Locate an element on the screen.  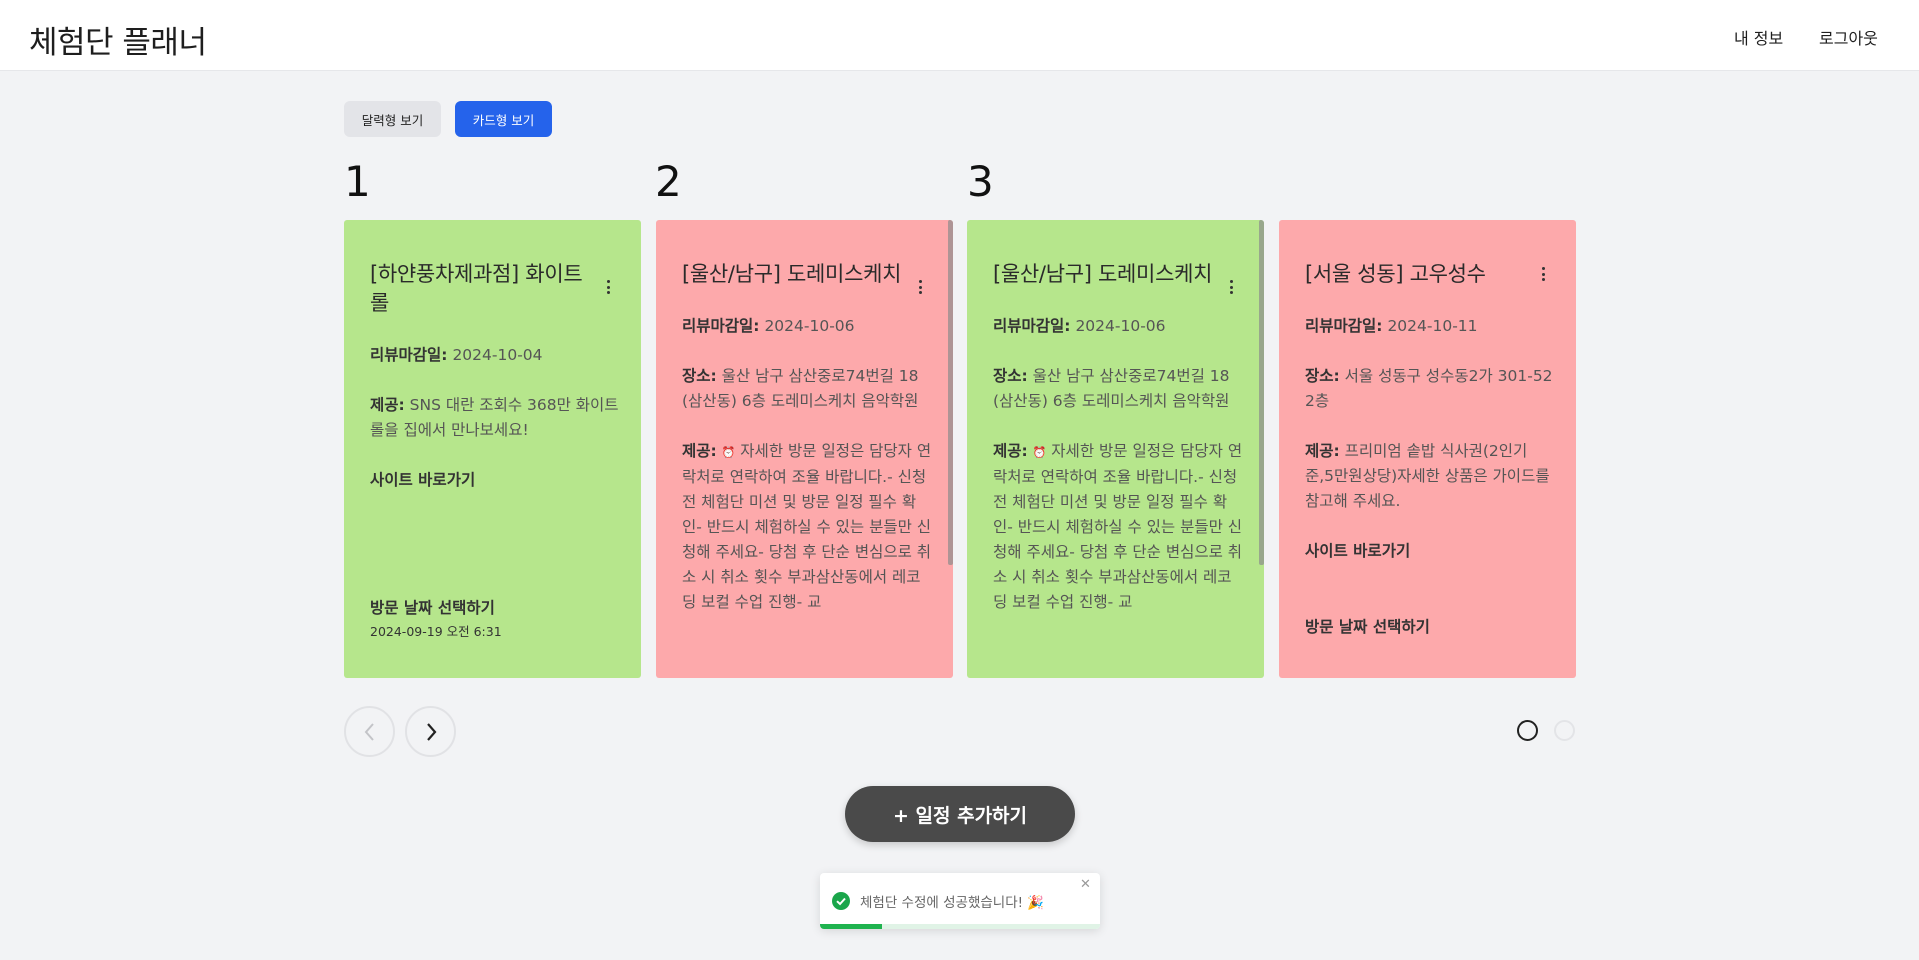
calendar-view-button: 달력형 보기 is located at coordinates (392, 119).